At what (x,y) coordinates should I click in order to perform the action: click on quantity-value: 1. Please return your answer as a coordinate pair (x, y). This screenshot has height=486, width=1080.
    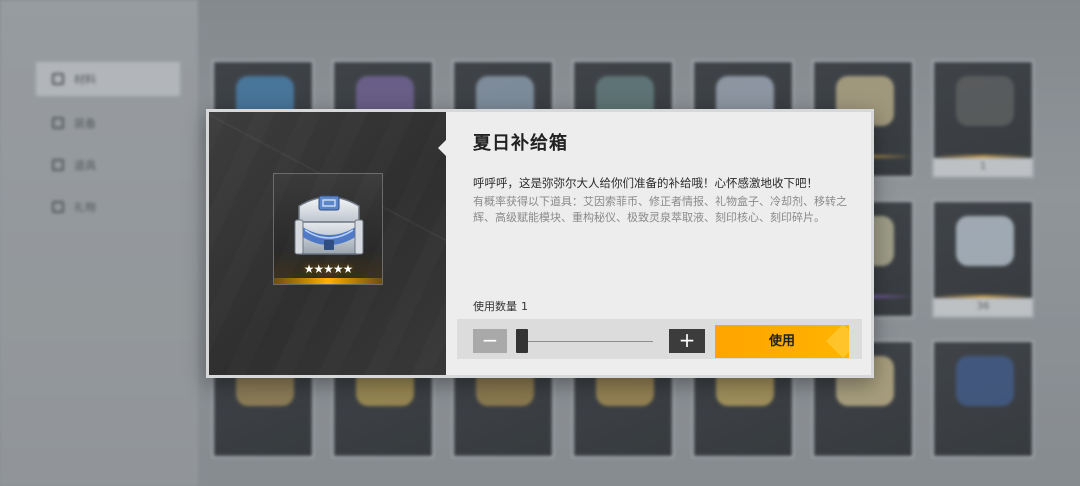
    Looking at the image, I should click on (524, 306).